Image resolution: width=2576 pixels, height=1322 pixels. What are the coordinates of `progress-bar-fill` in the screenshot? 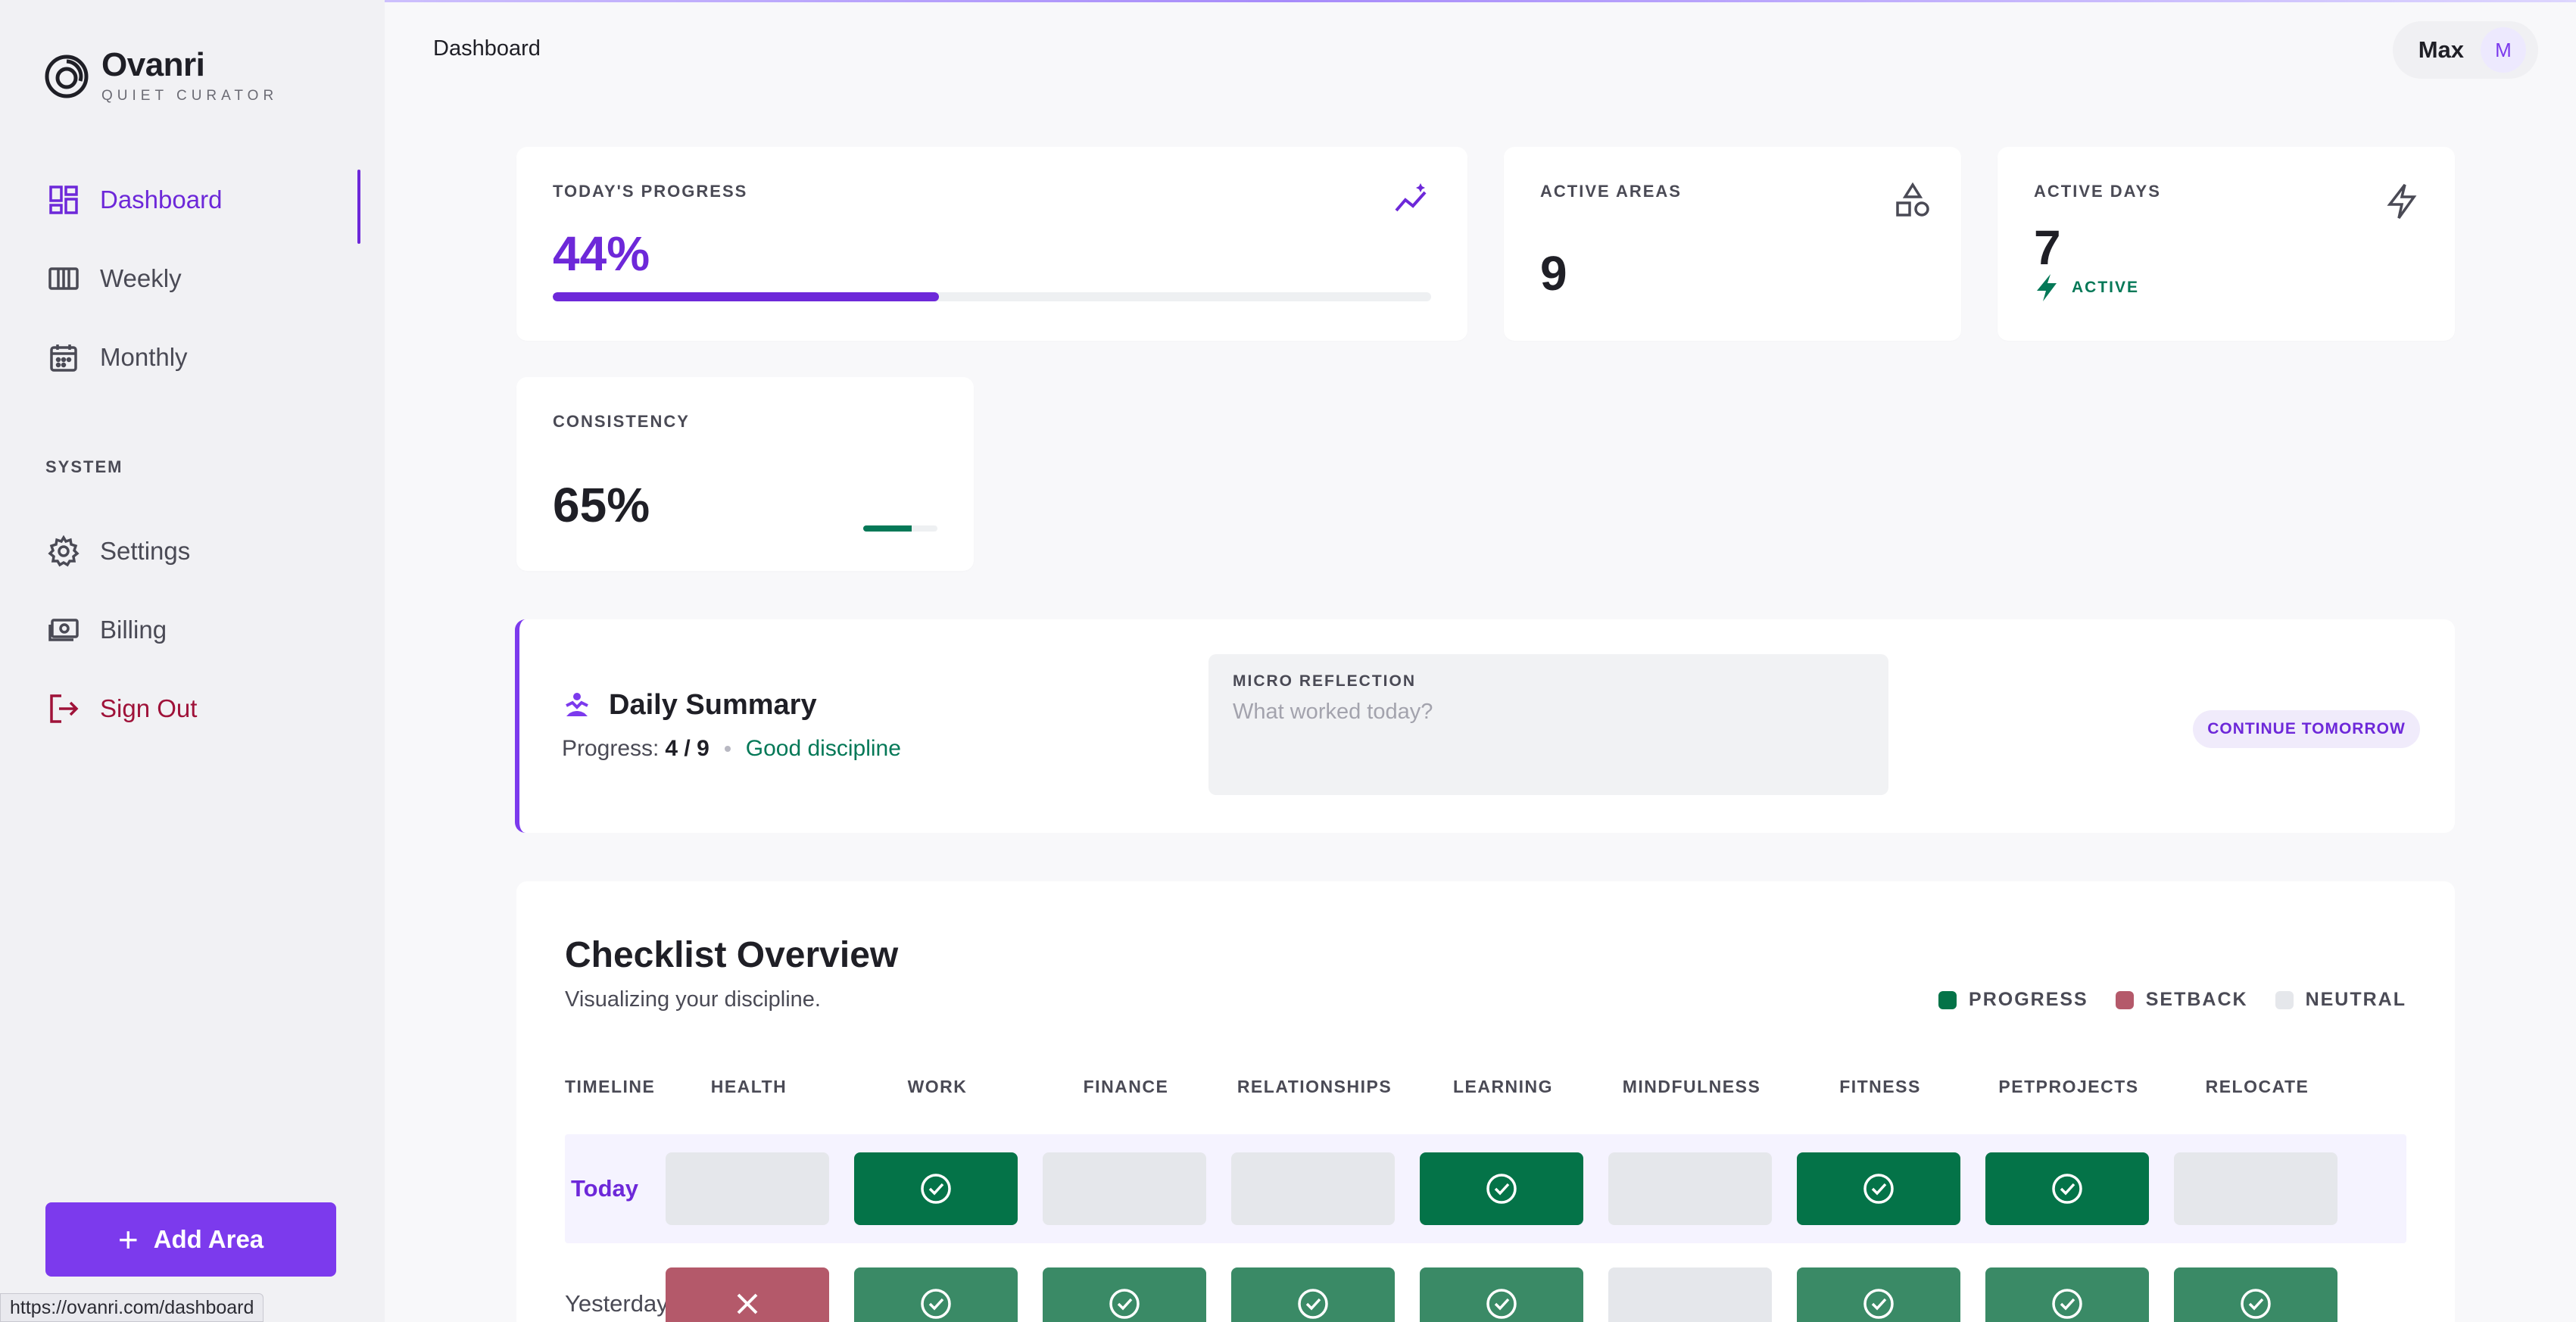 It's located at (746, 296).